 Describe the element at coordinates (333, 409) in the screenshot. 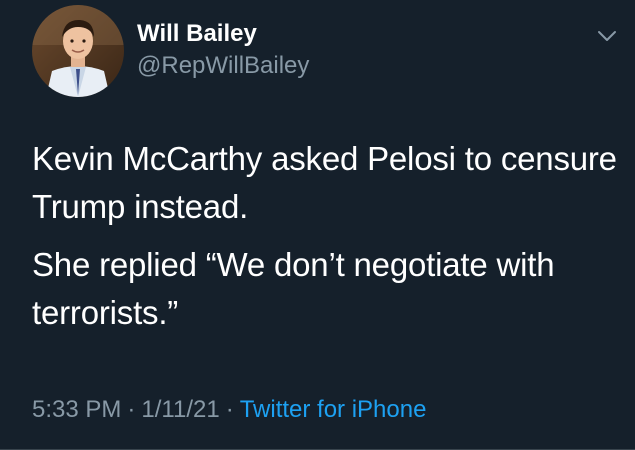

I see `tweet-source-link: Twitter for iPhone` at that location.